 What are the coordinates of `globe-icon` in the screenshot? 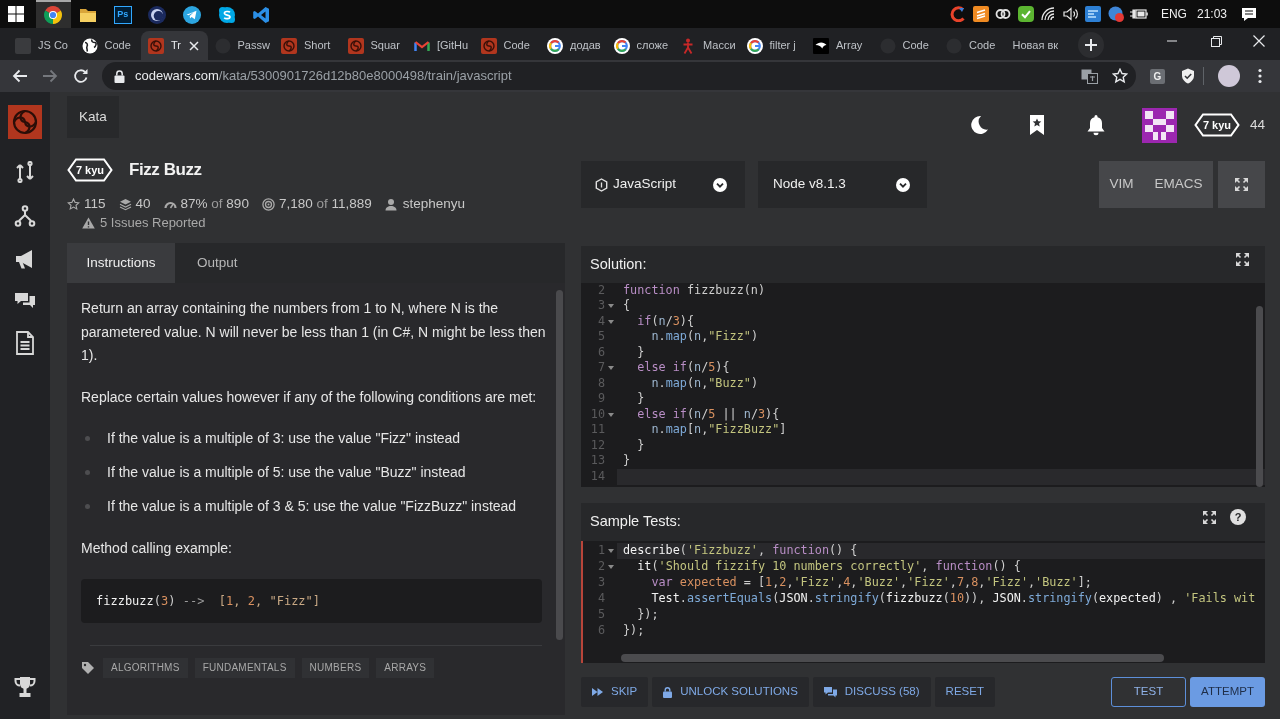 It's located at (89, 45).